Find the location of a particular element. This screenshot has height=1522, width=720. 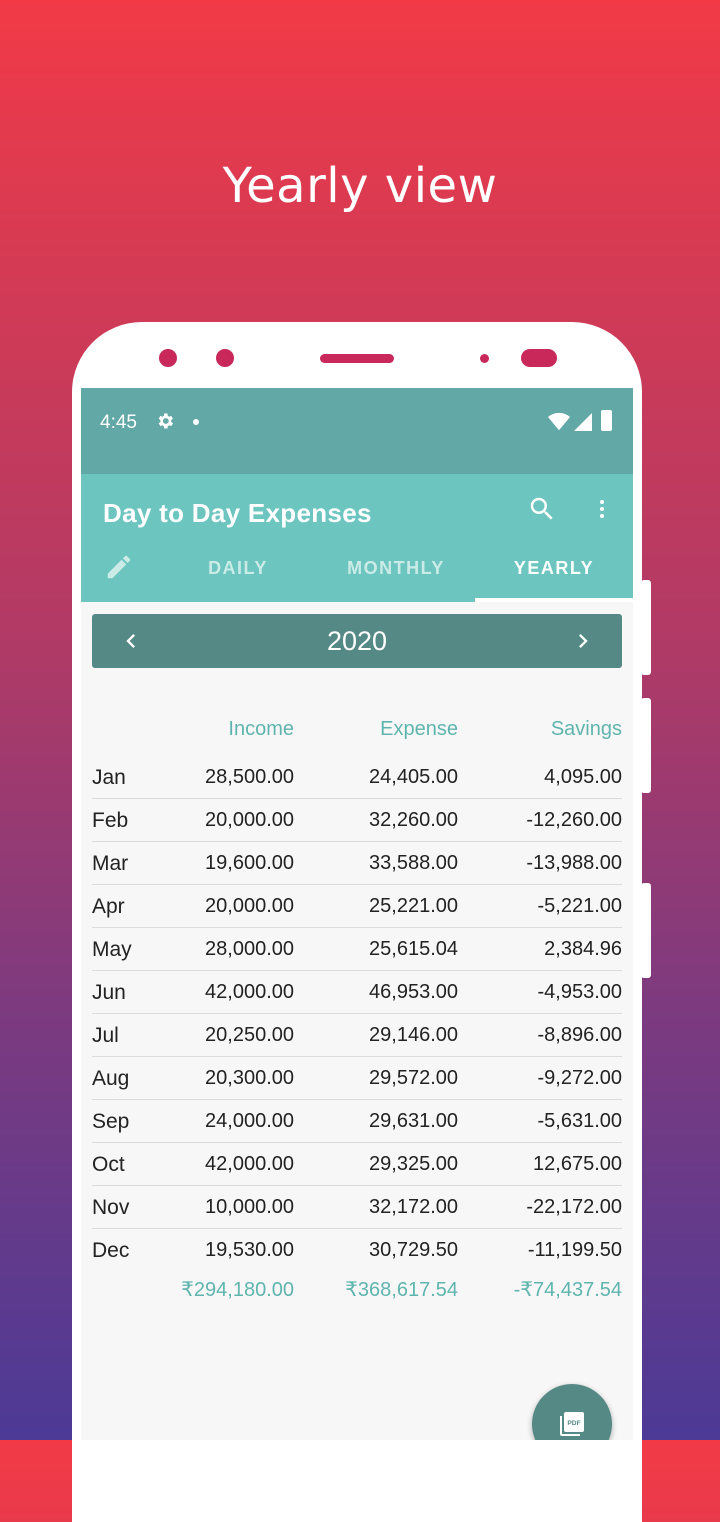

table-row: Sep 24,000.00 29,631.00 -5,631.00 is located at coordinates (357, 1121).